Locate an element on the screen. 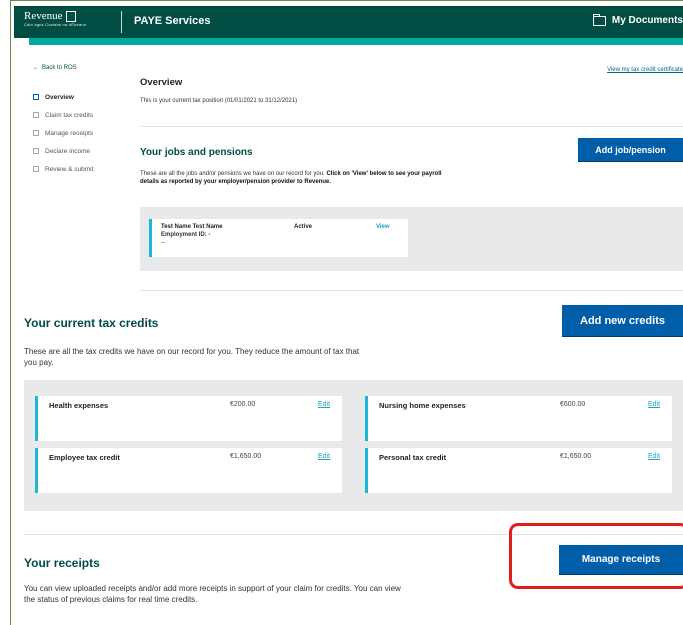 The width and height of the screenshot is (683, 625). revenue-logo: Revenue Cáin agus Custaim na hÉireann is located at coordinates (68, 22).